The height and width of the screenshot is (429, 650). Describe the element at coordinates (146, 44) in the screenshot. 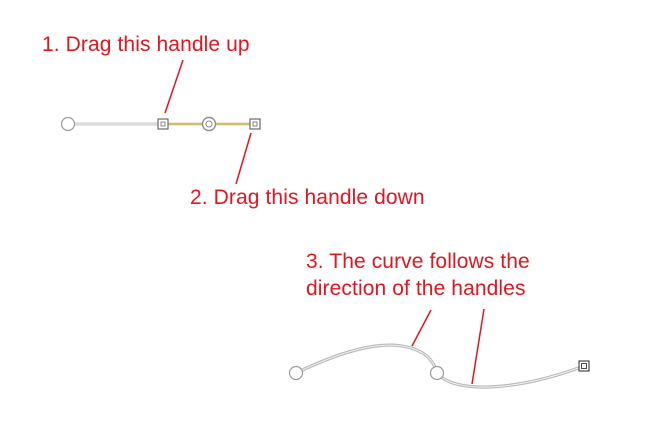

I see `annotation-step1: 1. Drag this handle up` at that location.